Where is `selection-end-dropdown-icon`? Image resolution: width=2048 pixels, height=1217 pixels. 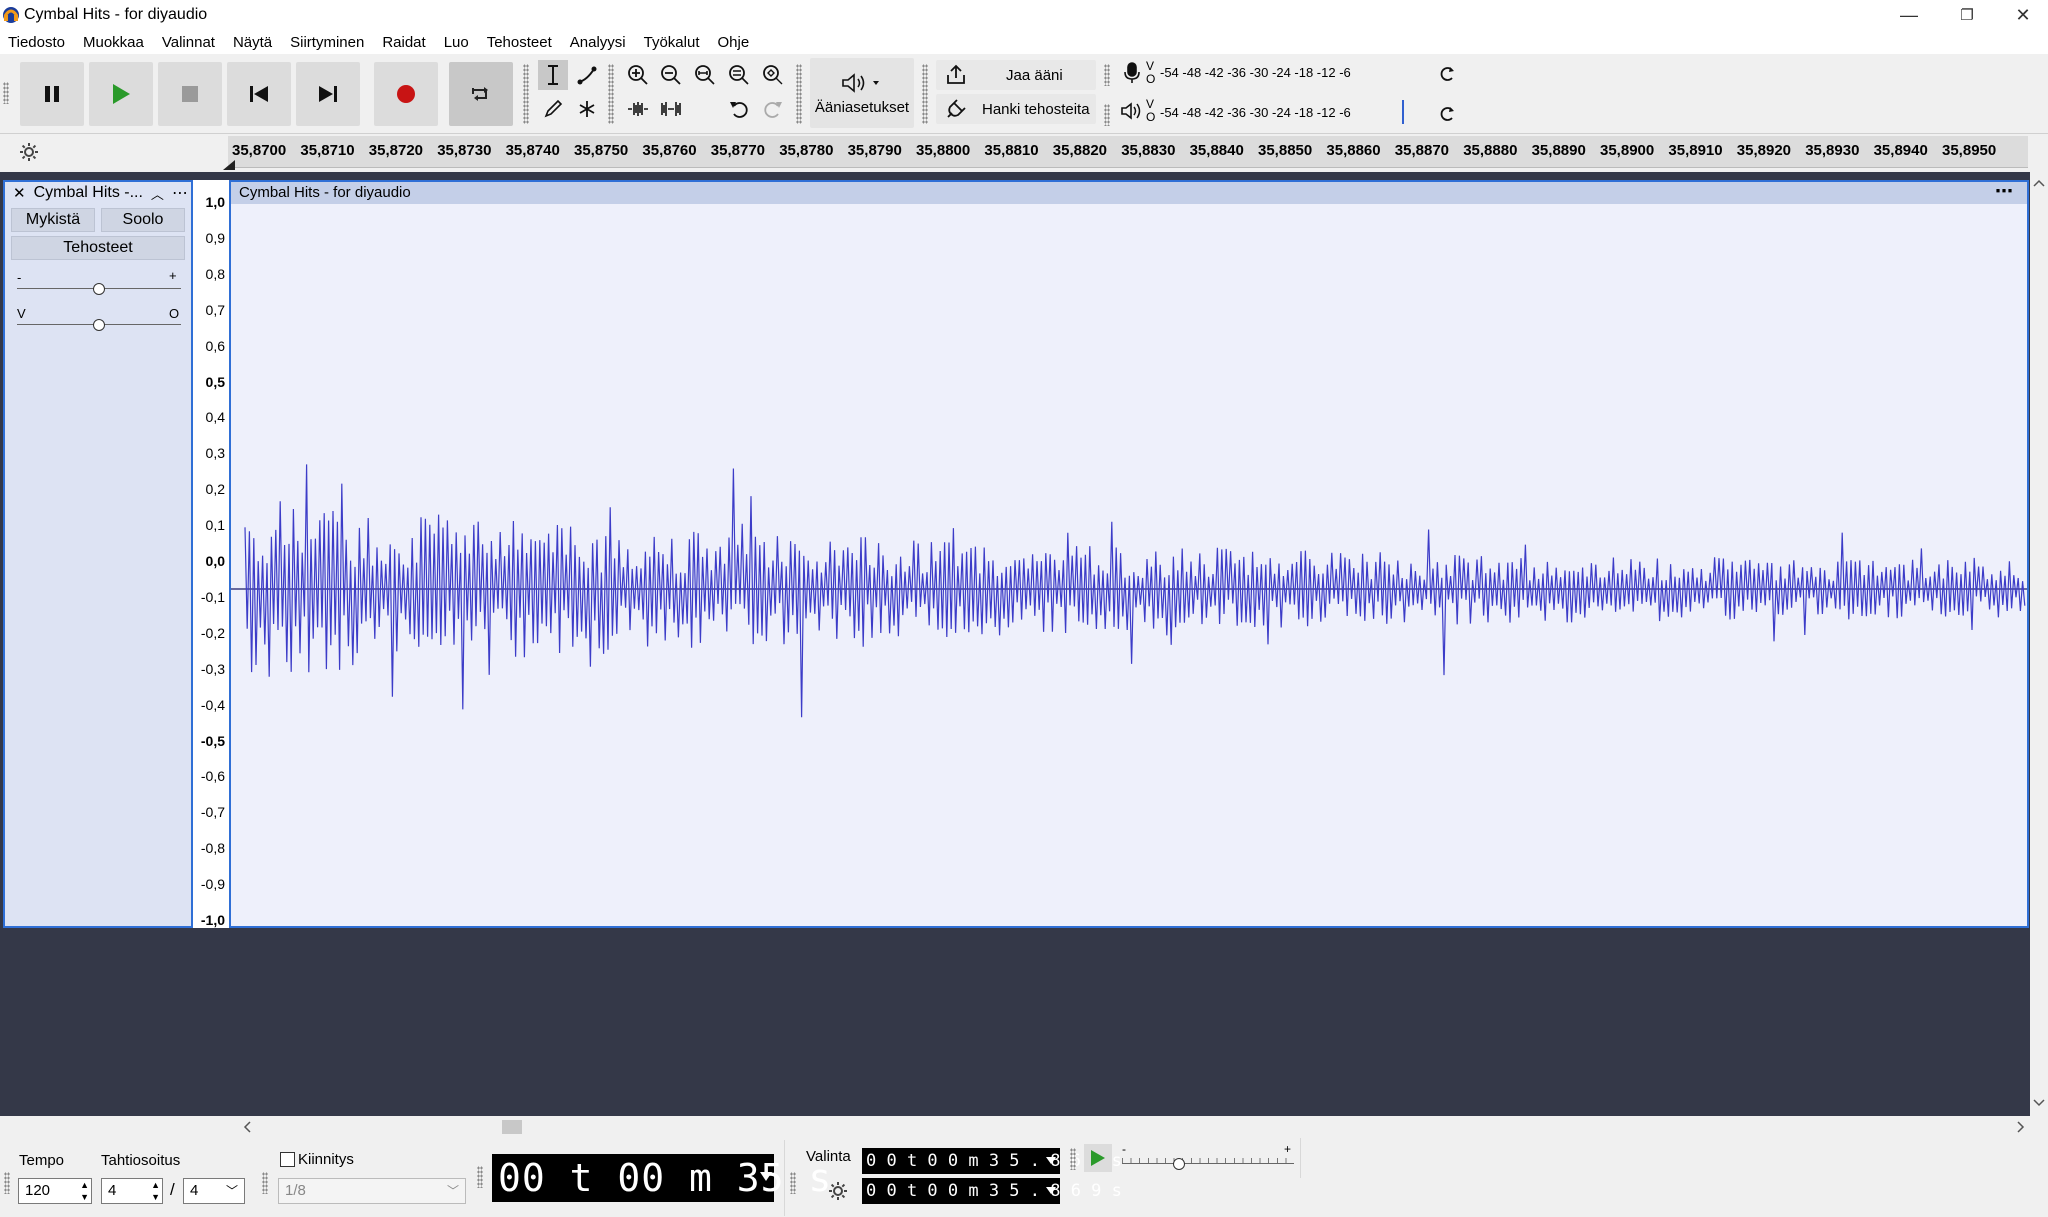 selection-end-dropdown-icon is located at coordinates (1051, 1191).